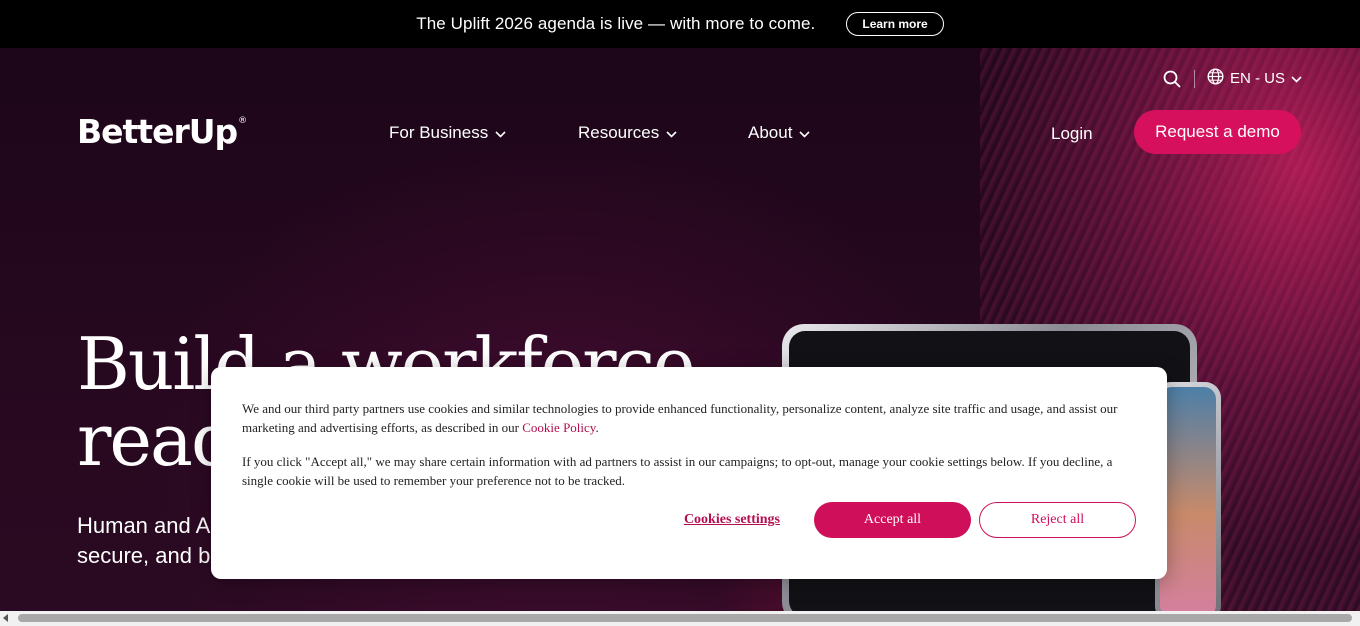 The width and height of the screenshot is (1360, 626). I want to click on request-demo-button: Request a demo, so click(1217, 132).